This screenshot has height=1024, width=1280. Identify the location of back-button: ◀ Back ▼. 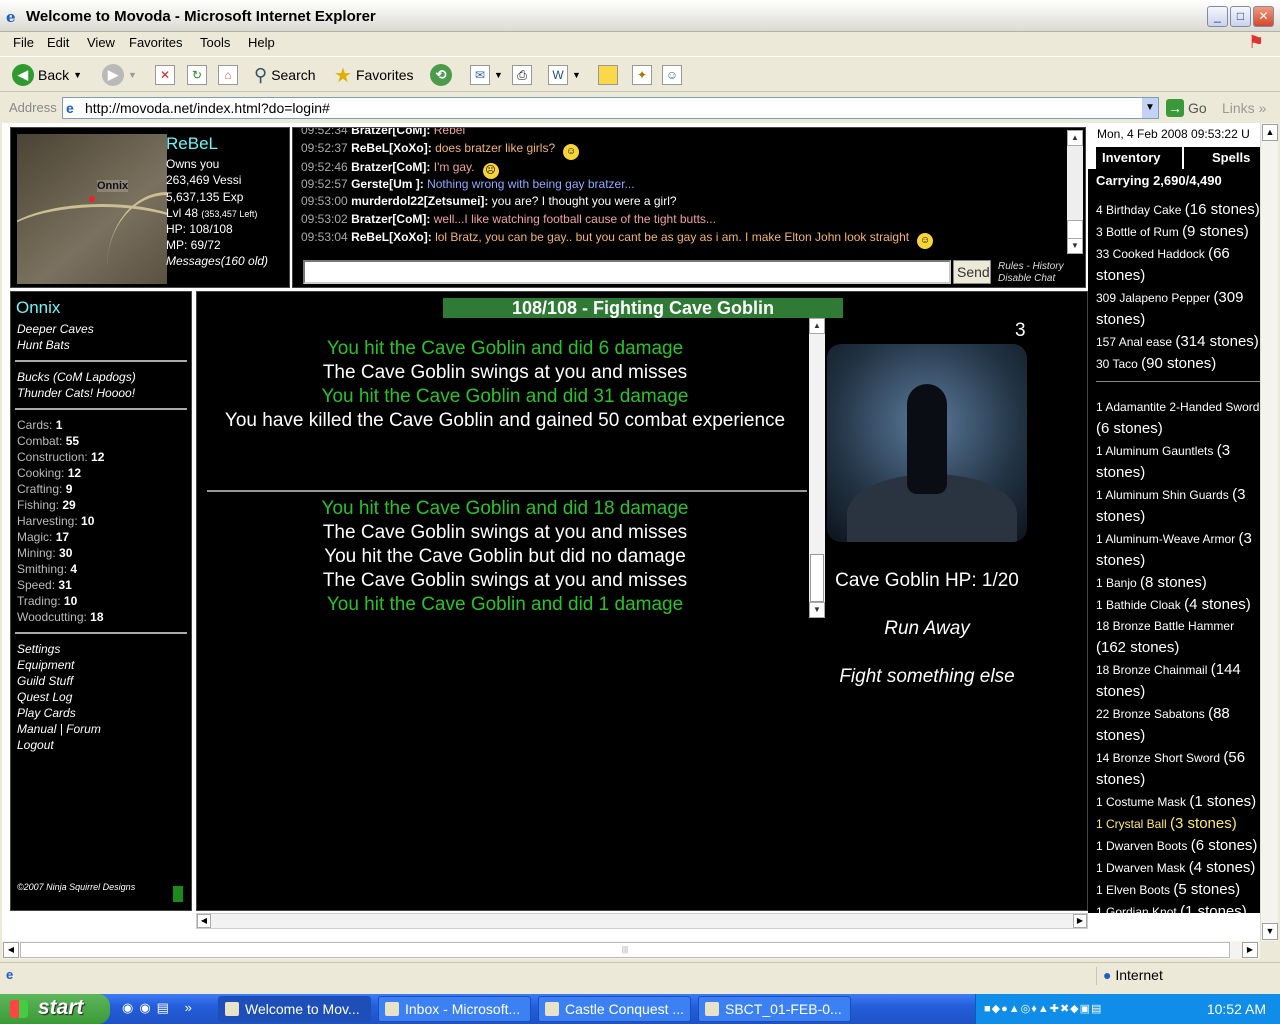
(47, 75).